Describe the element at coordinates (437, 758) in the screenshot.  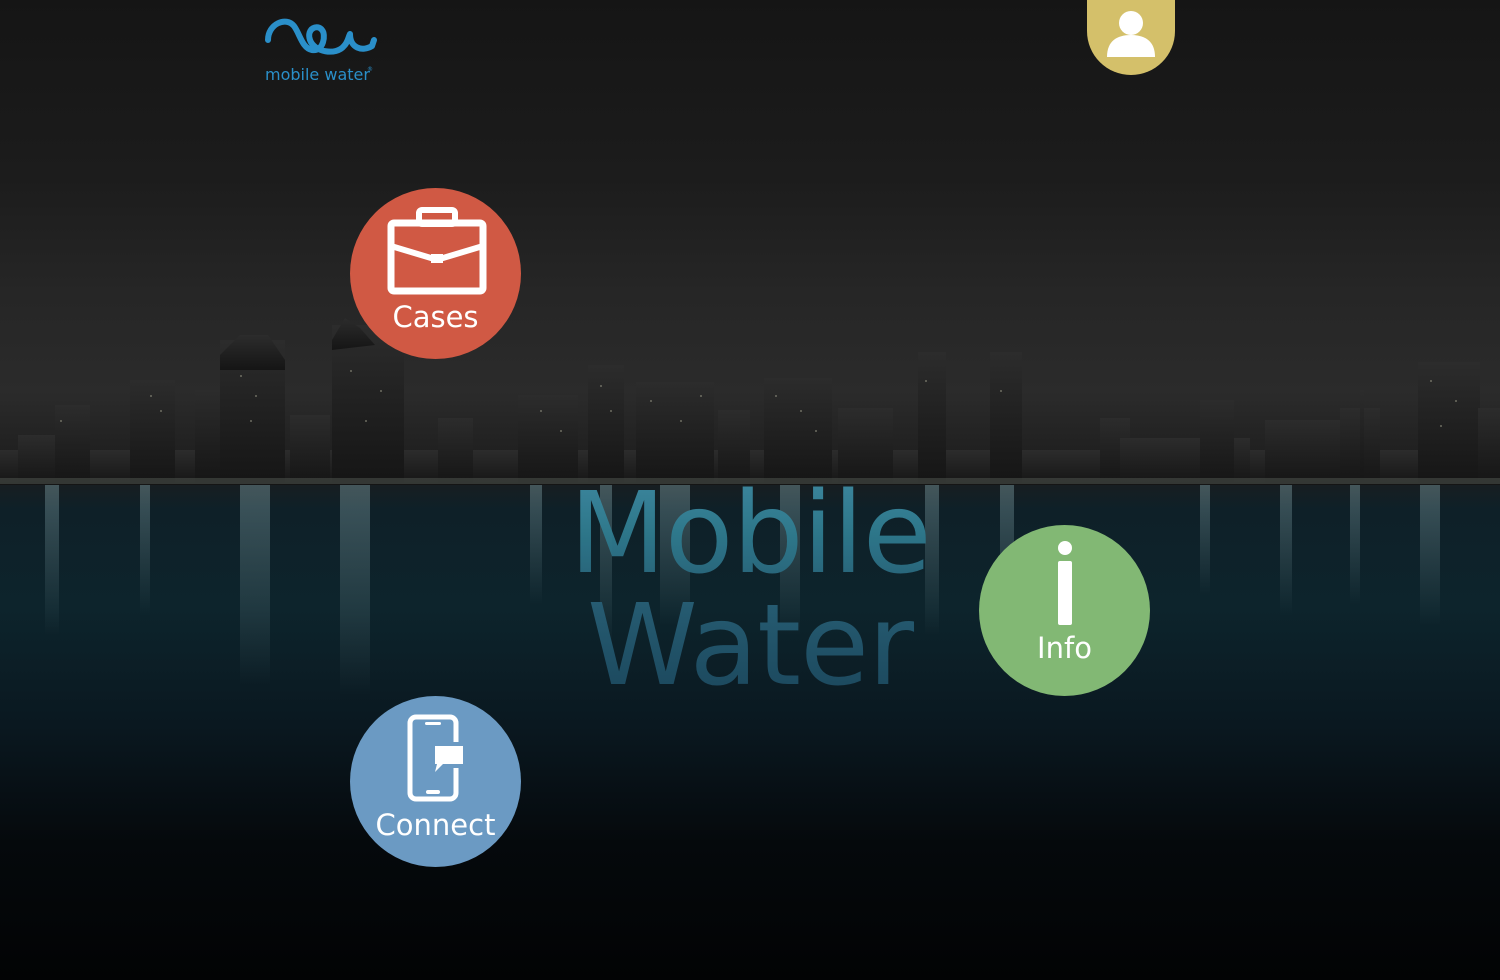
I see `phone-chat-icon` at that location.